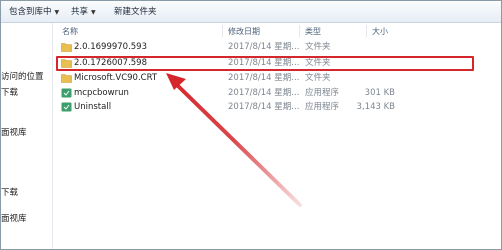  What do you see at coordinates (265, 63) in the screenshot?
I see `highlight-box` at bounding box center [265, 63].